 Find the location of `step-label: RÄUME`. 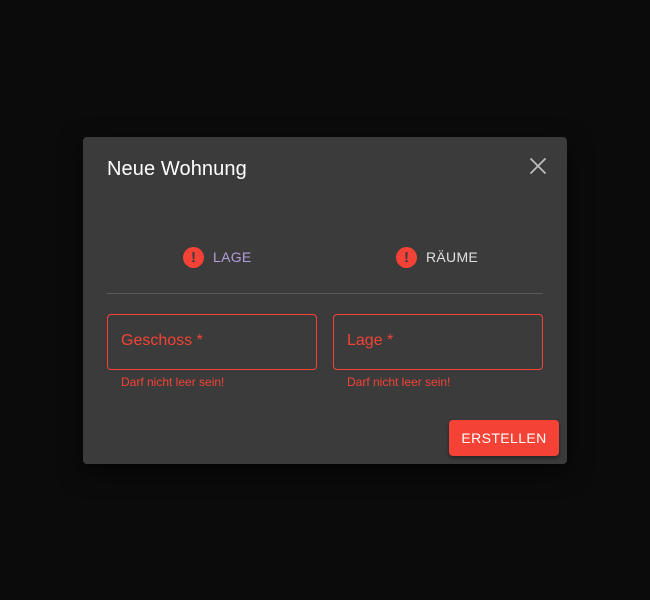

step-label: RÄUME is located at coordinates (452, 257).